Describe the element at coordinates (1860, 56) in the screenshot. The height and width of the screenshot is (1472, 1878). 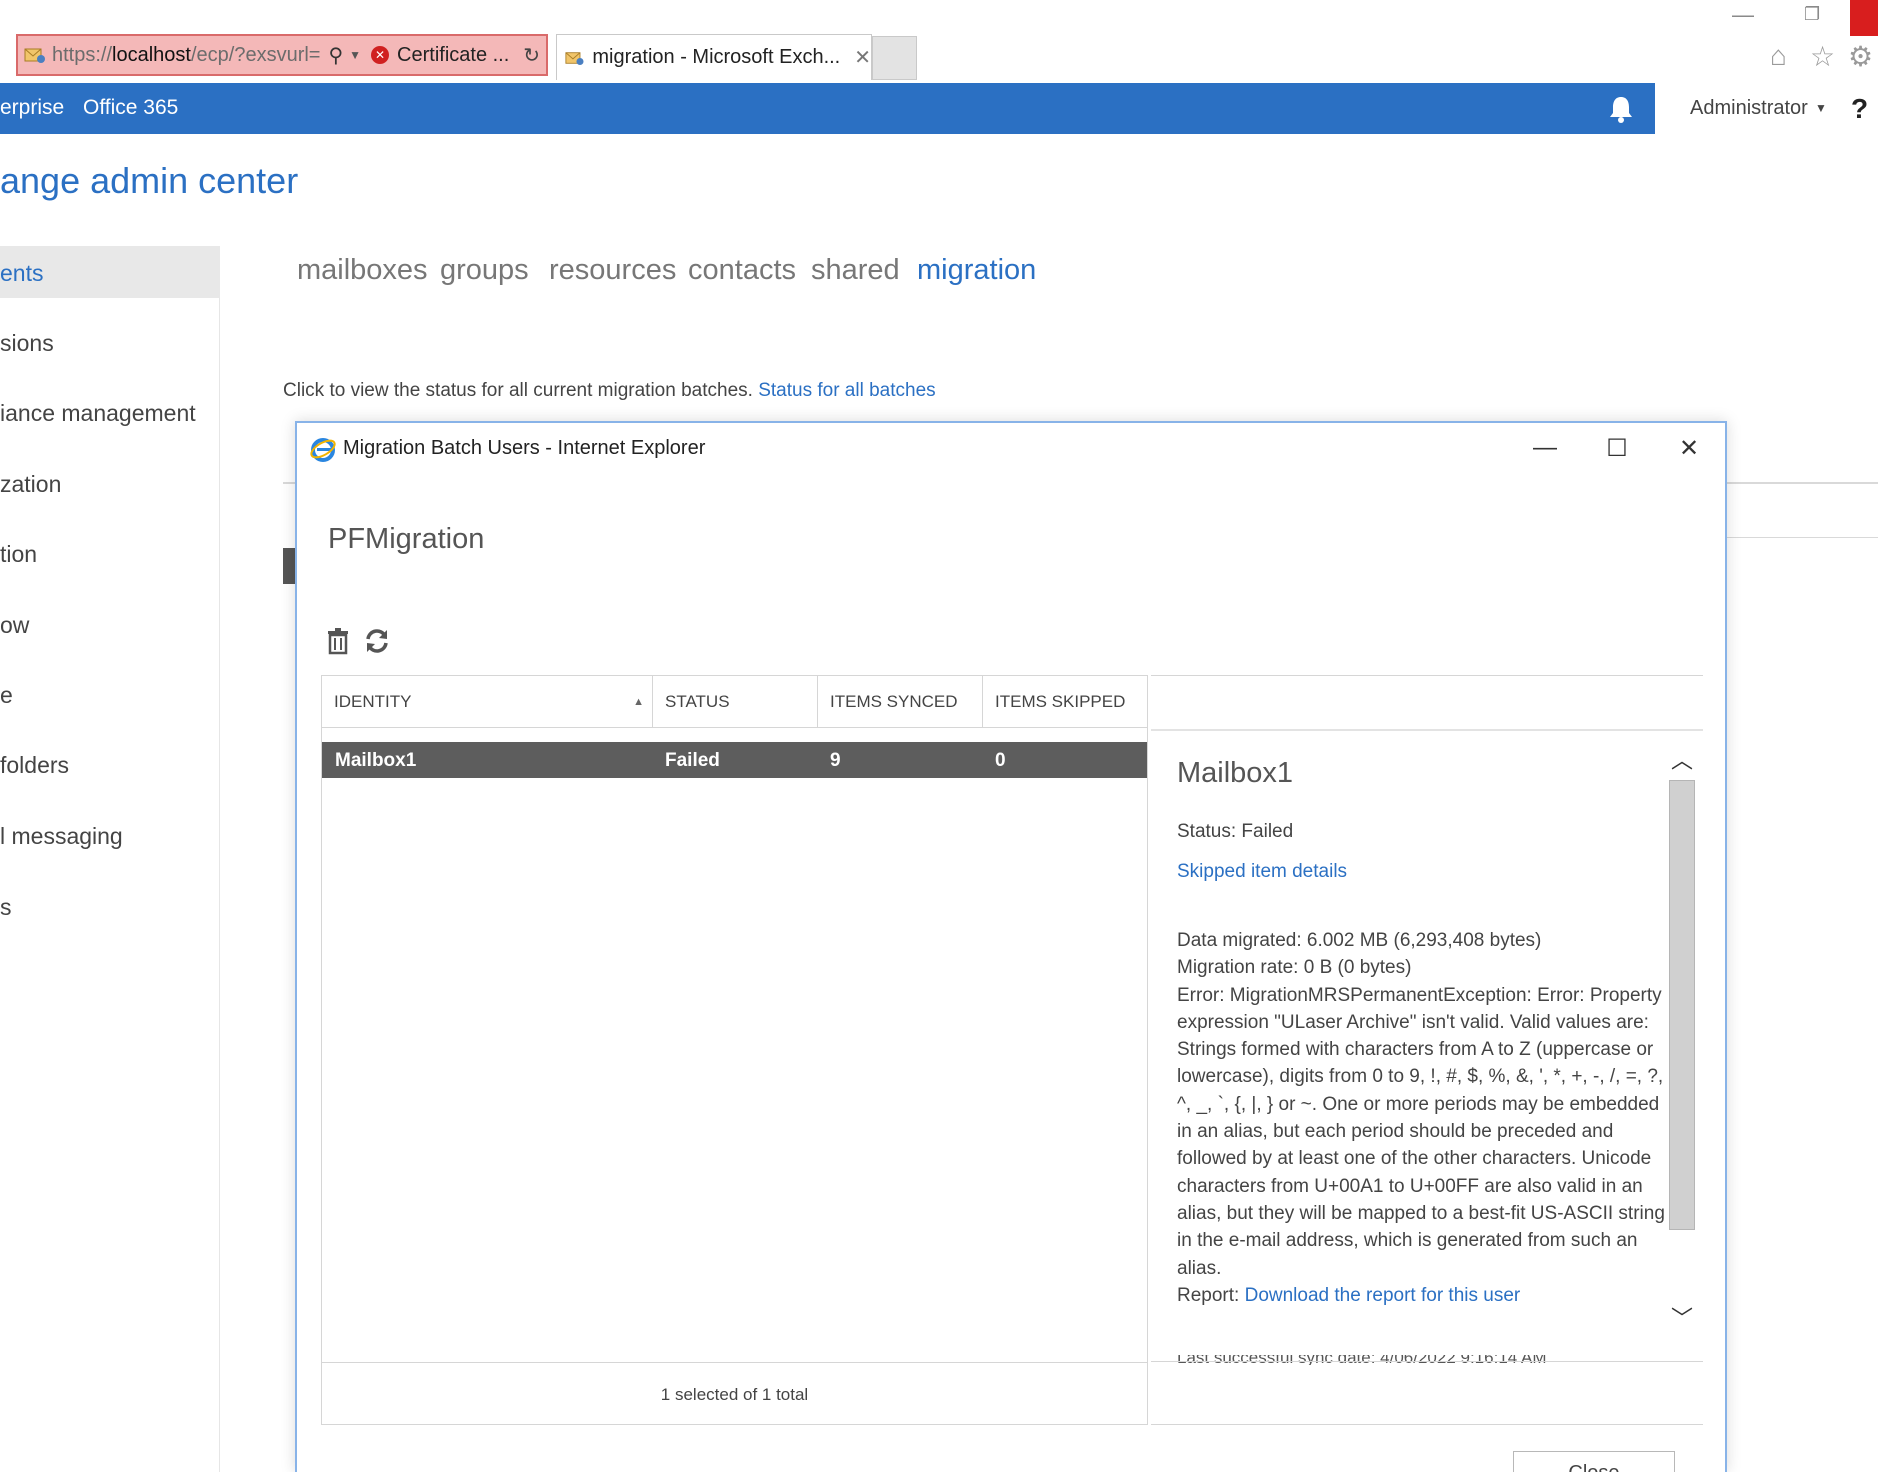
I see `settings-gear-icon: ⚙` at that location.